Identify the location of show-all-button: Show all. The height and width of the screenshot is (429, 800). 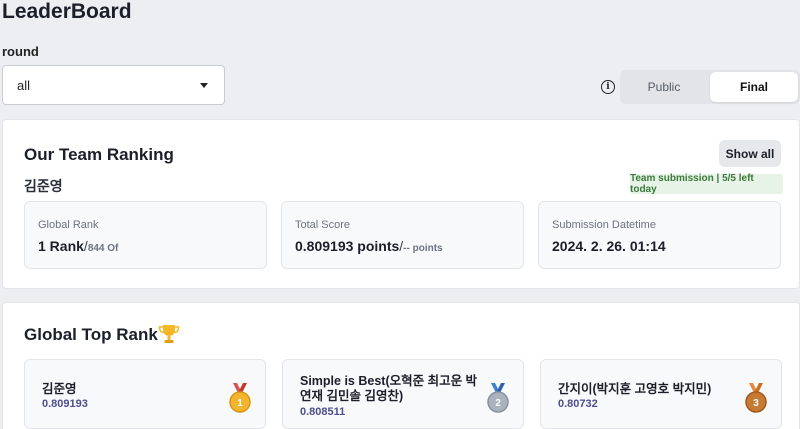
(750, 153).